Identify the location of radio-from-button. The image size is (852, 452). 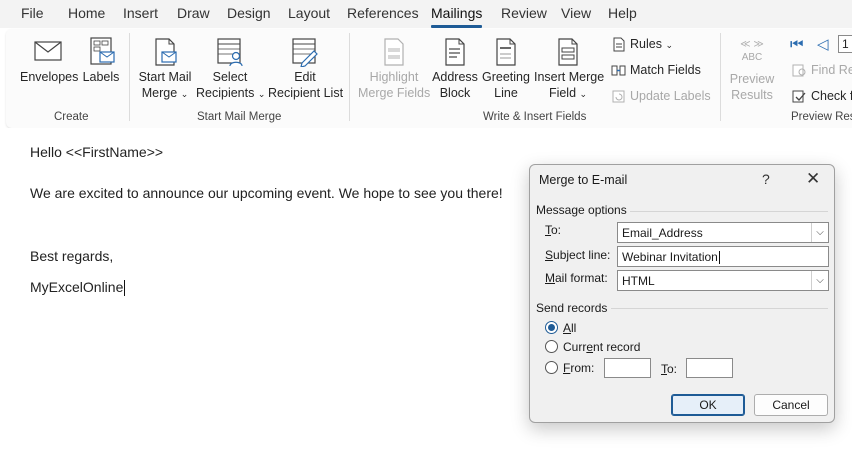
(551, 367).